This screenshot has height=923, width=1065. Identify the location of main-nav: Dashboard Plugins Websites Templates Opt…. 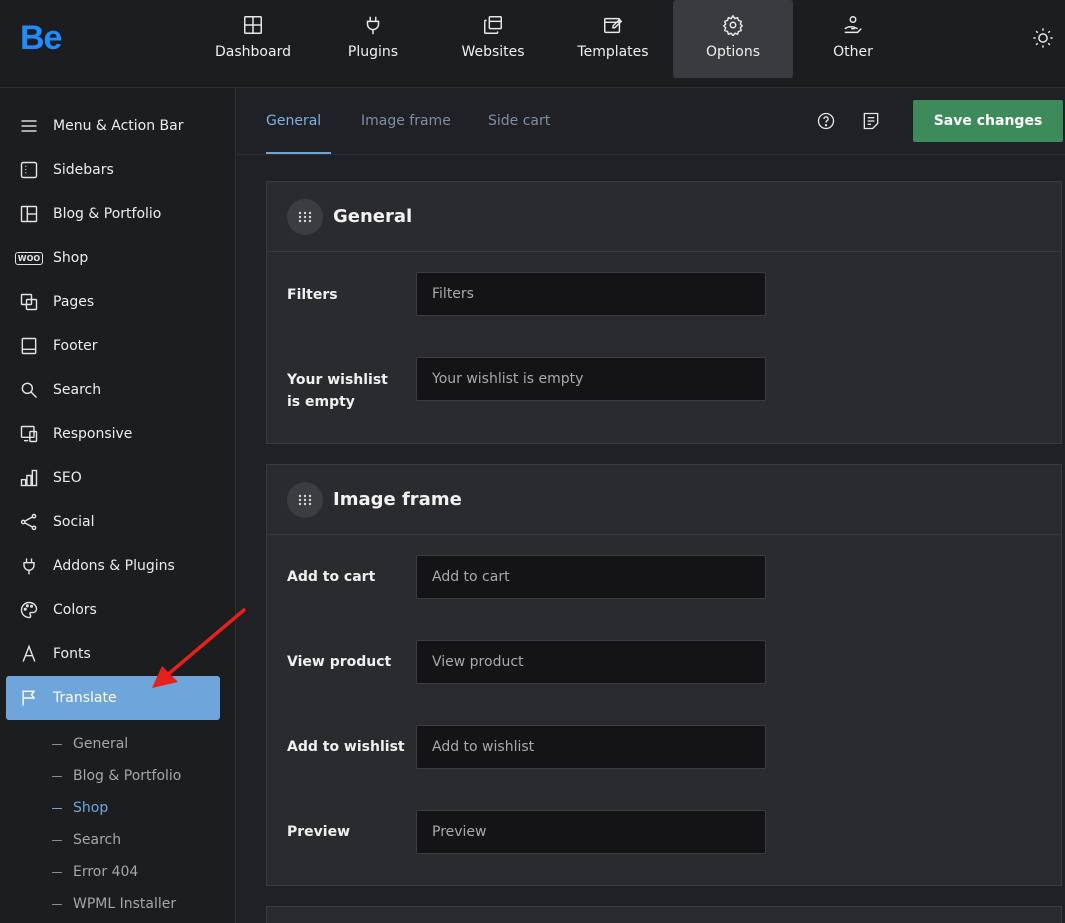
(553, 39).